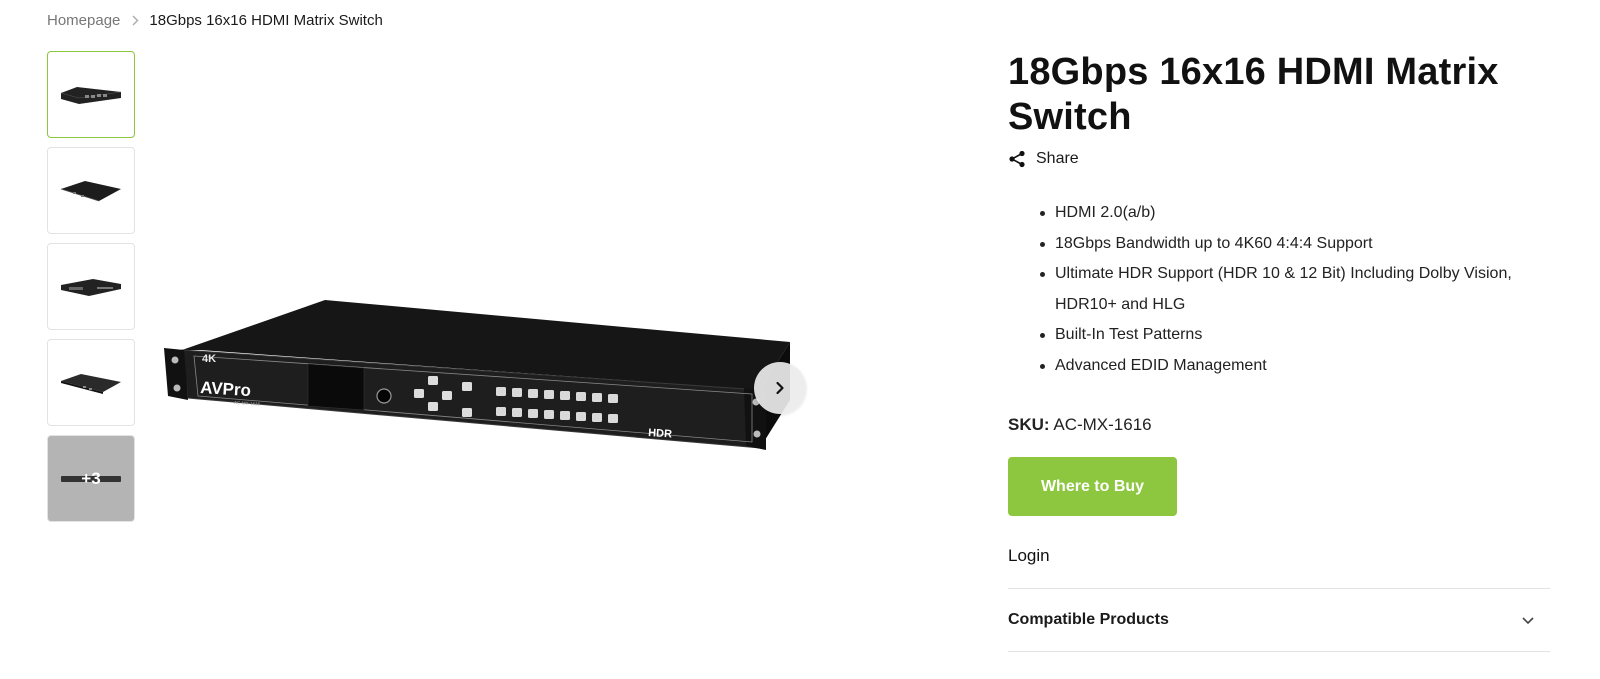  What do you see at coordinates (266, 20) in the screenshot?
I see `breadcrumb-current: 18Gbps 16x16 HDMI Matrix Switch` at bounding box center [266, 20].